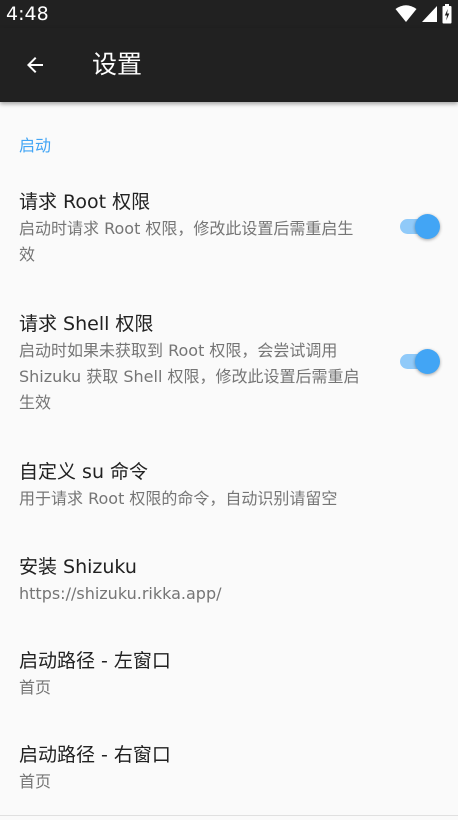 This screenshot has width=458, height=820. I want to click on wifi-icon, so click(406, 14).